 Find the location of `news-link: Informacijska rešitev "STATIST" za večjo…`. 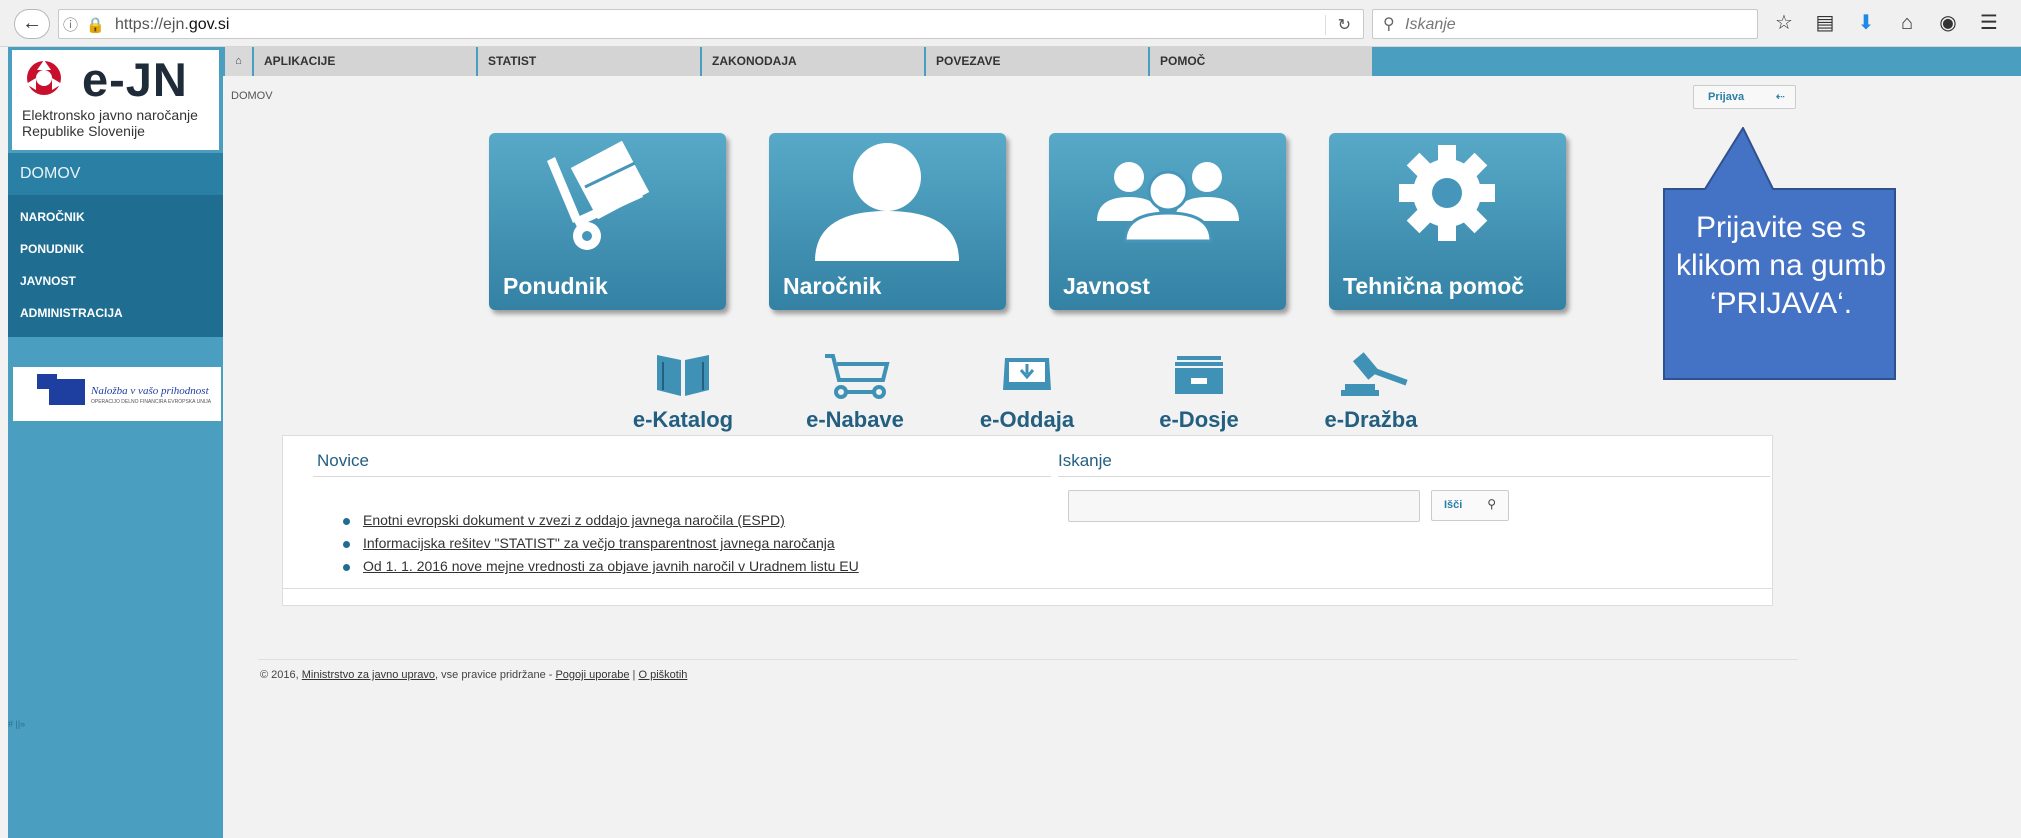

news-link: Informacijska rešitev "STATIST" za večjo… is located at coordinates (599, 543).